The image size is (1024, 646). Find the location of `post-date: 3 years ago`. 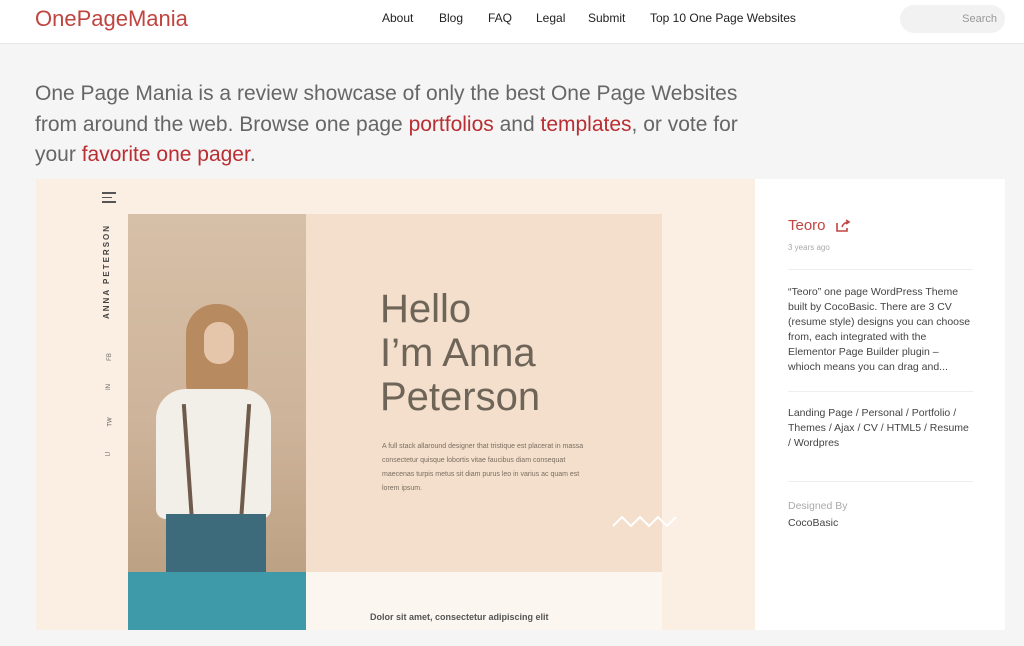

post-date: 3 years ago is located at coordinates (809, 247).